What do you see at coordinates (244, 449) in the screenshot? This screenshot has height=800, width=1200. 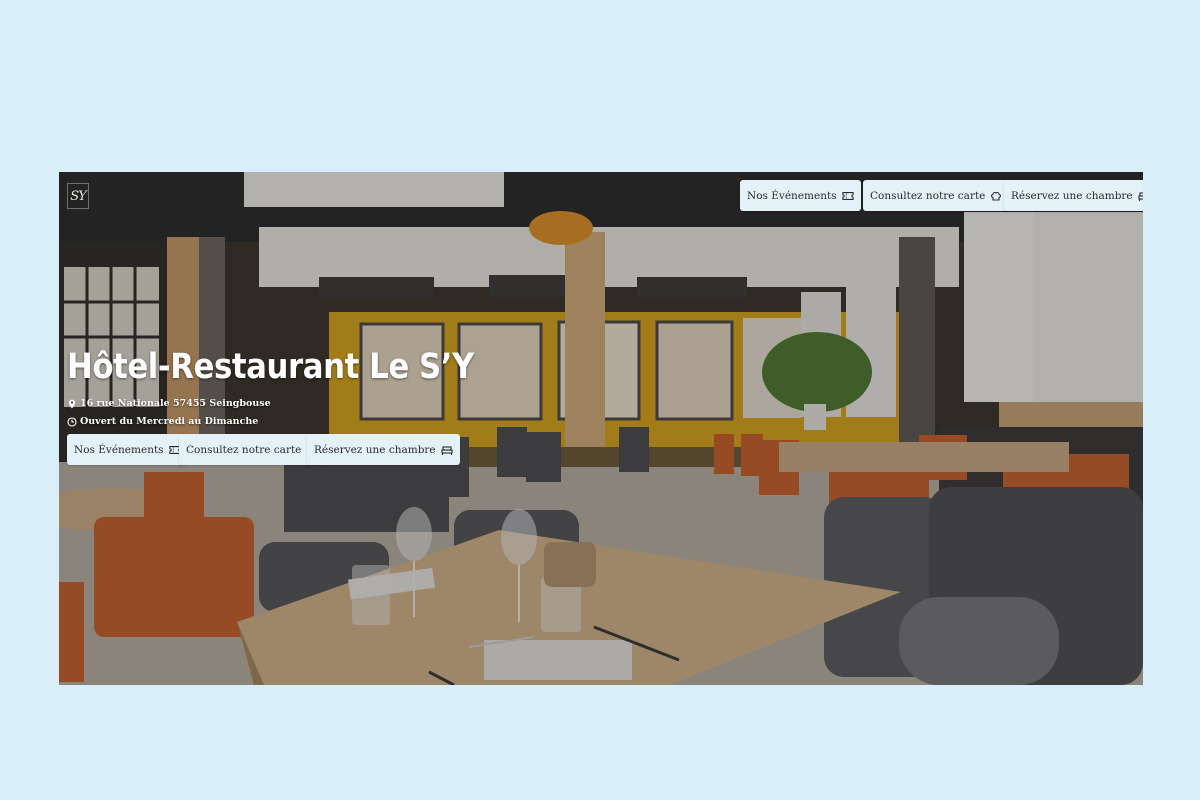 I see `menu-label: Consultez notre carte` at bounding box center [244, 449].